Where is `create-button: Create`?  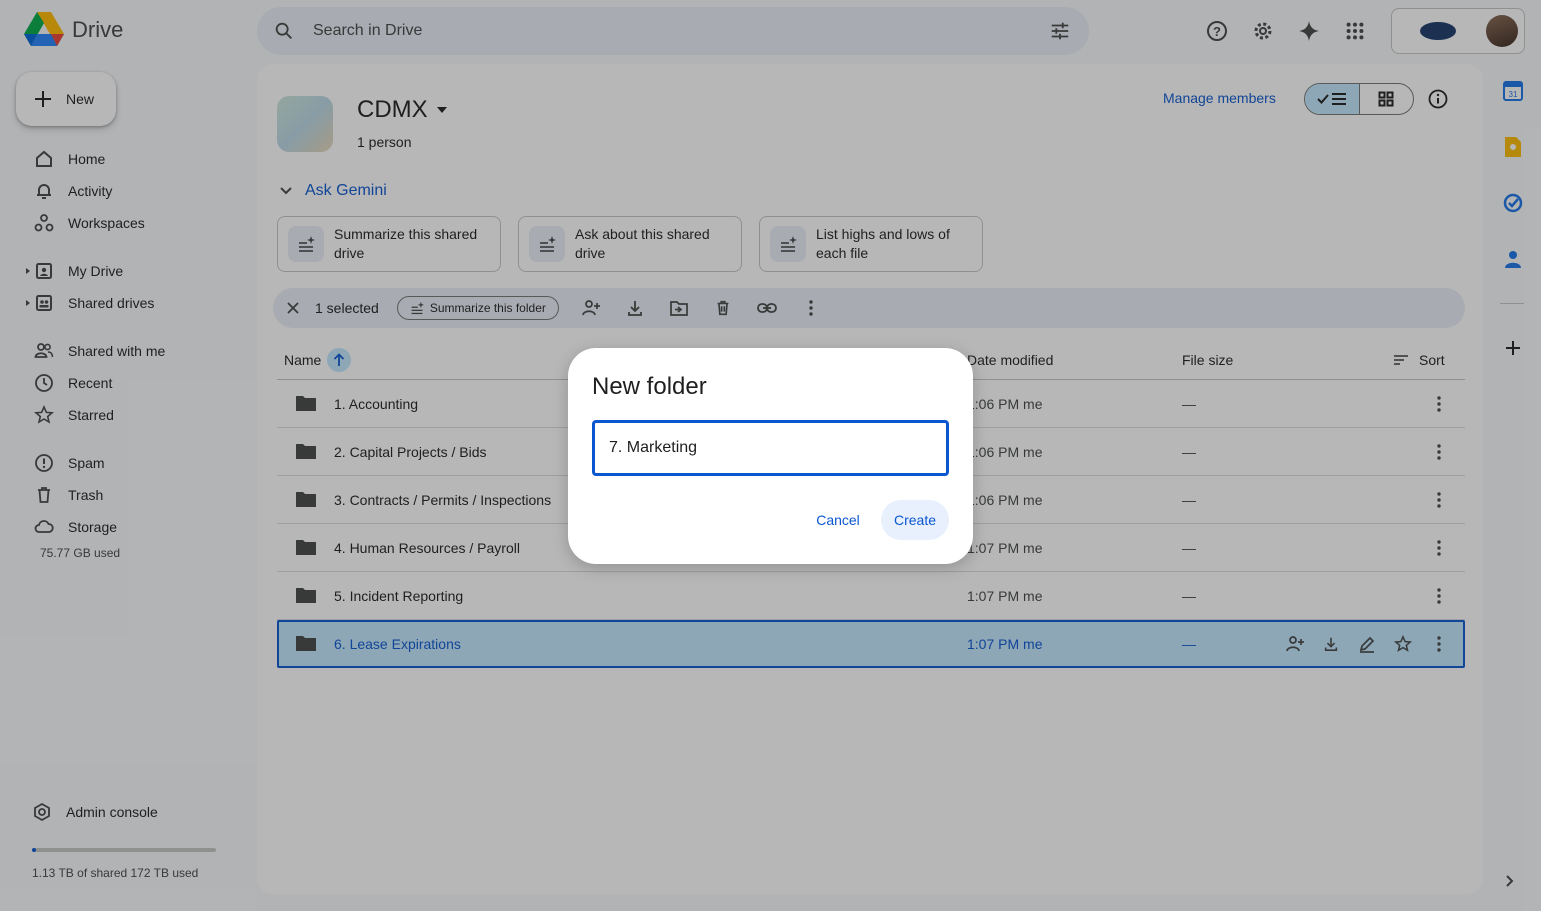 create-button: Create is located at coordinates (915, 520).